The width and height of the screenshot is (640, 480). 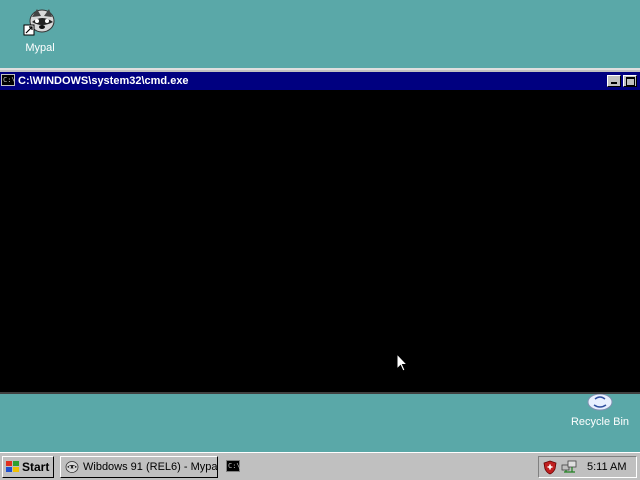 I want to click on desktop-icon-recycle-bin: Recycle Bin, so click(x=600, y=411).